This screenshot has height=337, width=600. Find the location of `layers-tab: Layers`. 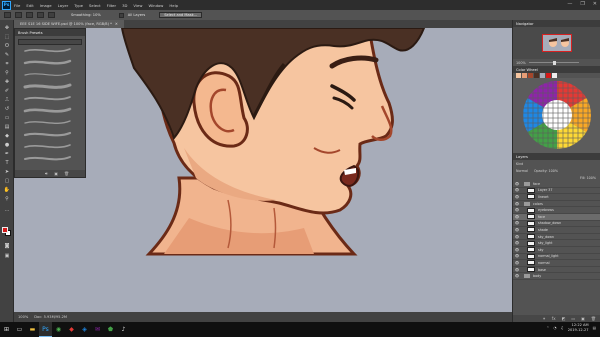

layers-tab: Layers is located at coordinates (556, 156).